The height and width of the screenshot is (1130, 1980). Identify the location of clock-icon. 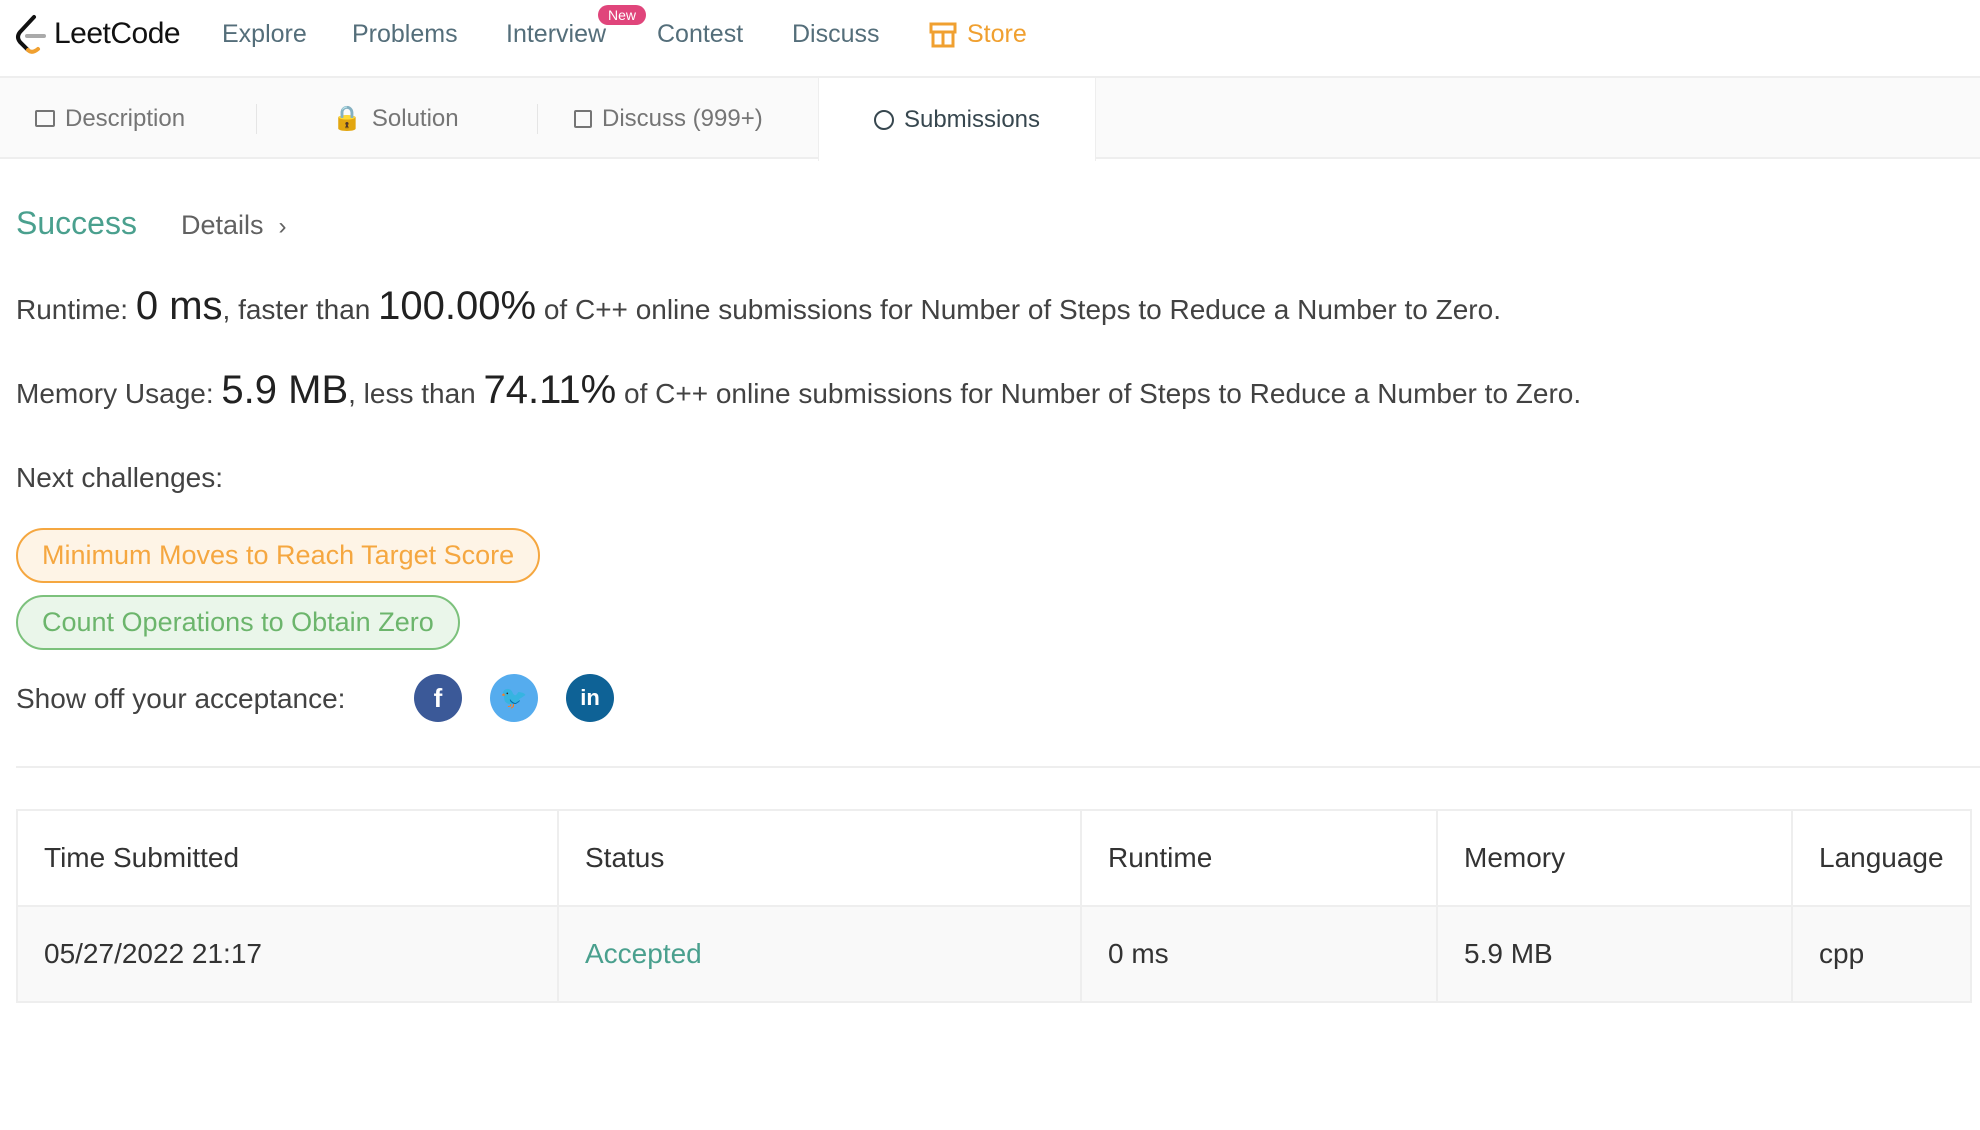
(883, 119).